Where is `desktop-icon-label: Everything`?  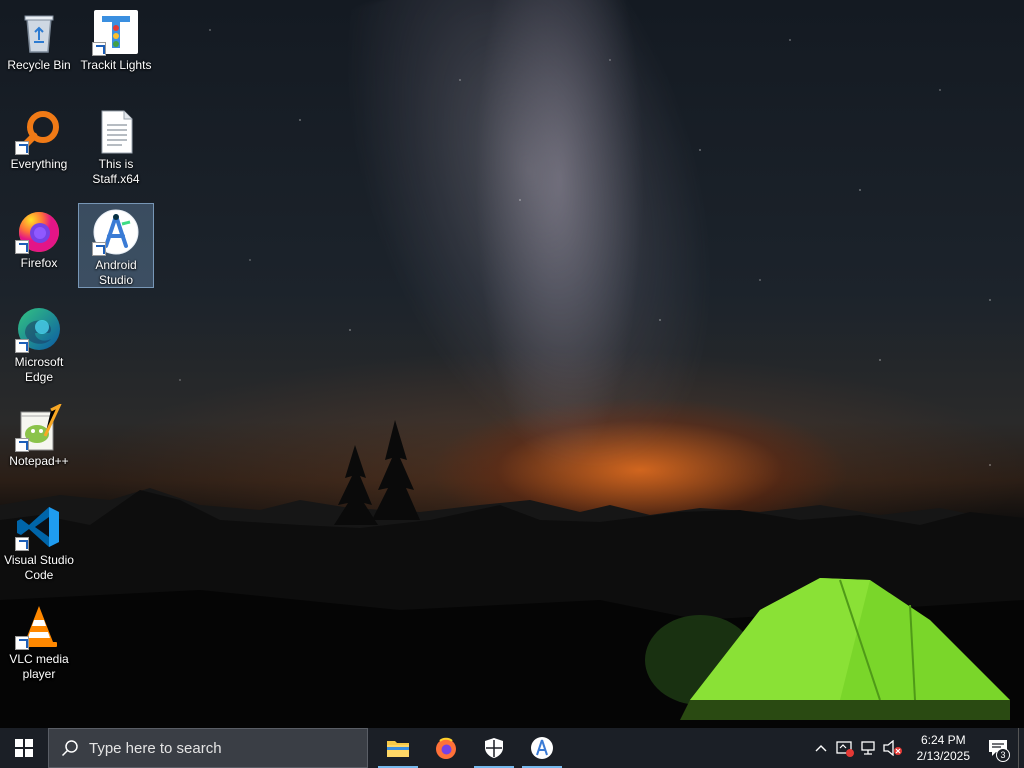 desktop-icon-label: Everything is located at coordinates (39, 164).